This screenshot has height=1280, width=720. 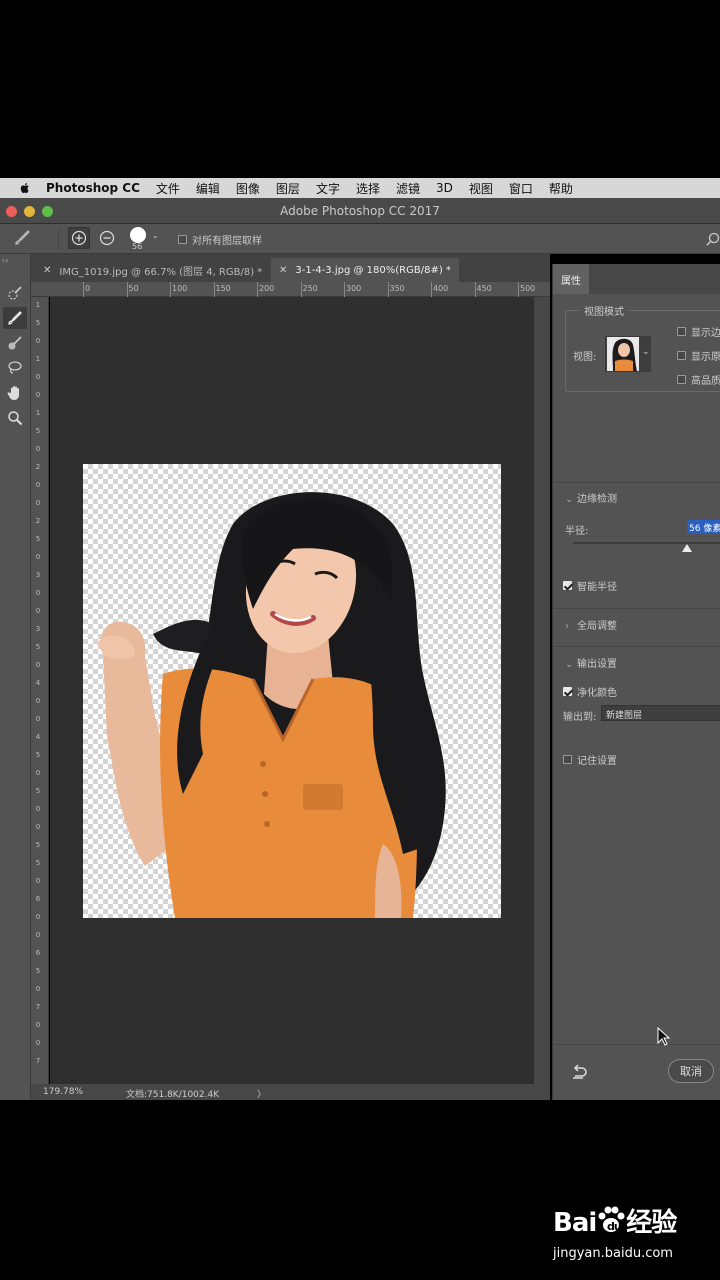 What do you see at coordinates (691, 1071) in the screenshot?
I see `cancel-button: 取消` at bounding box center [691, 1071].